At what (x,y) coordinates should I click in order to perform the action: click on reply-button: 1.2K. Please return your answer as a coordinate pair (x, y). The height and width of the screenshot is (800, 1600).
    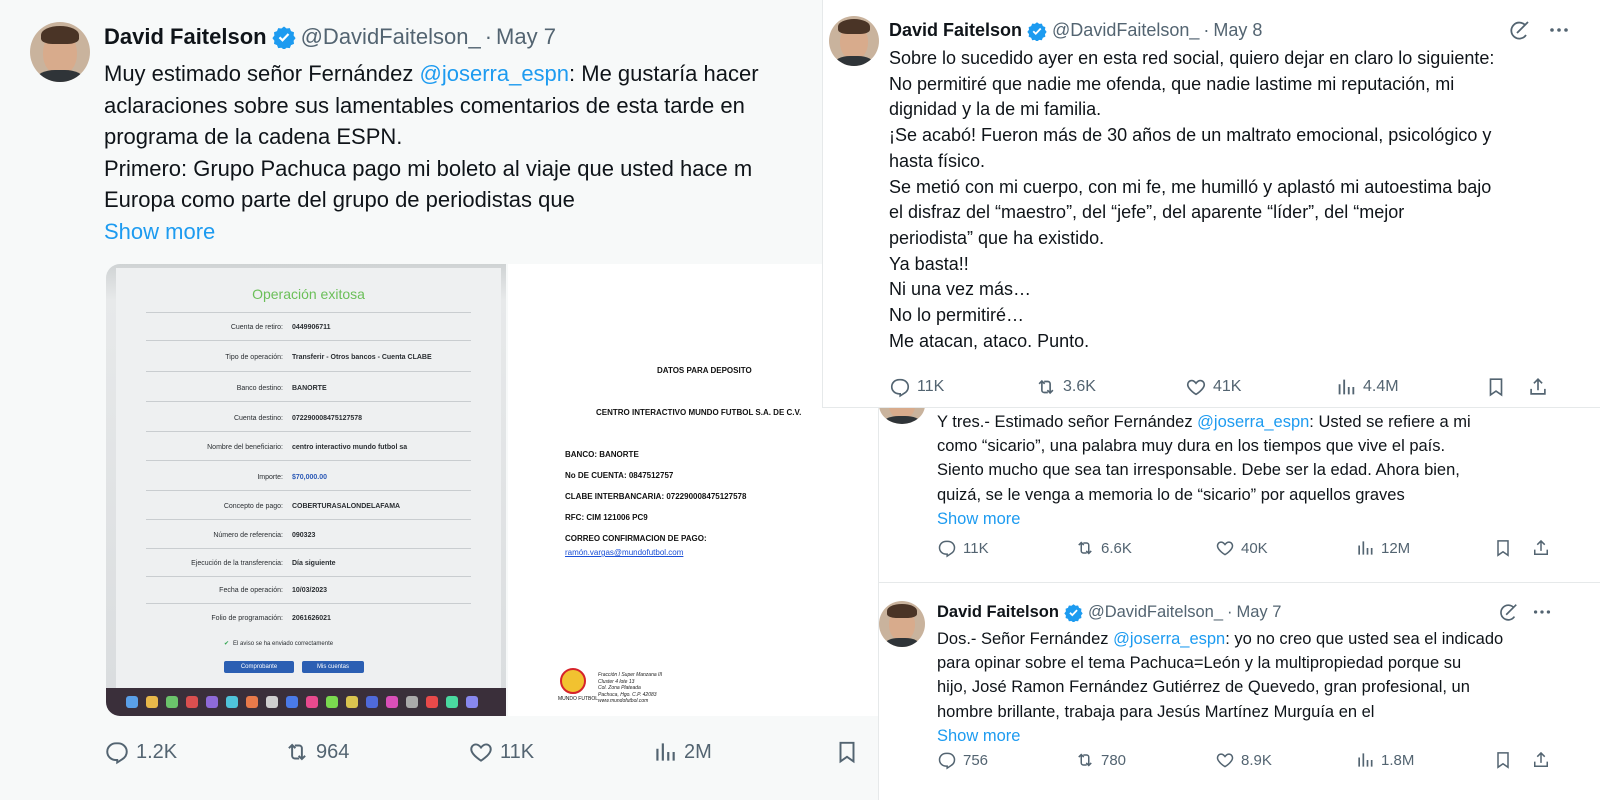
    Looking at the image, I should click on (140, 752).